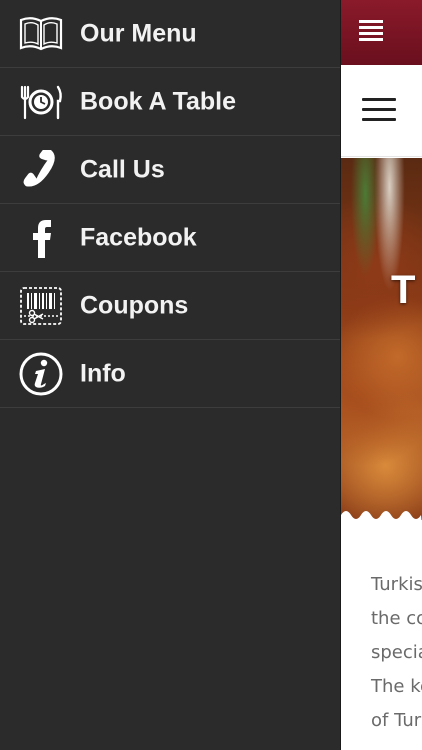 The image size is (422, 750). I want to click on clock-cutlery-icon, so click(41, 102).